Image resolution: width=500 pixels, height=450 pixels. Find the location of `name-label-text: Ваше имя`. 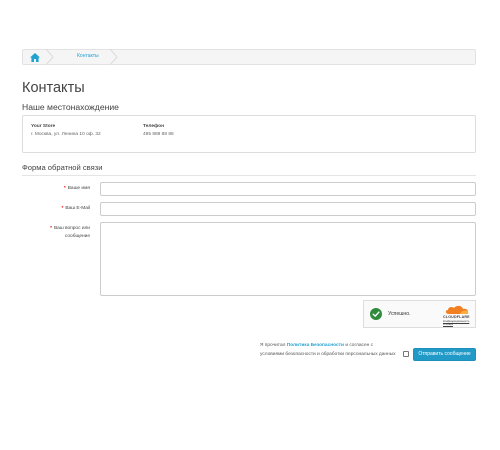

name-label-text: Ваше имя is located at coordinates (78, 188).